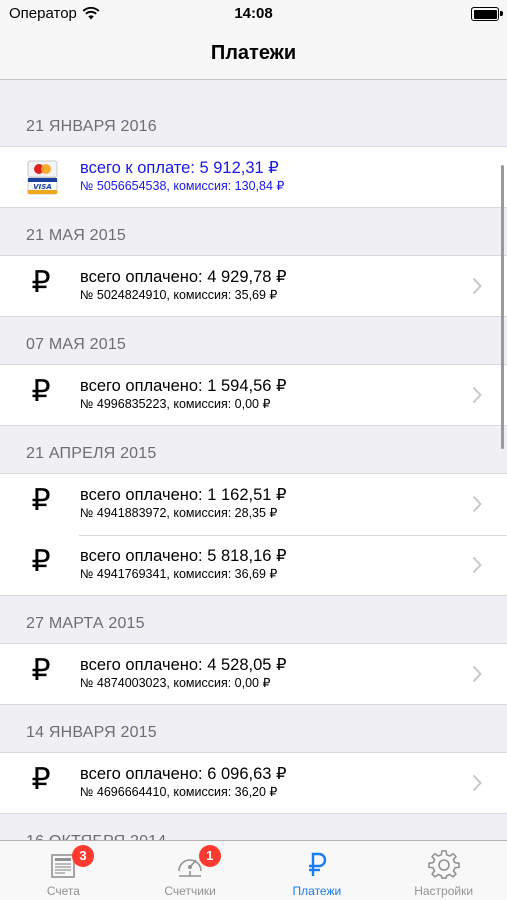 This screenshot has width=507, height=900. What do you see at coordinates (487, 14) in the screenshot?
I see `battery-icon` at bounding box center [487, 14].